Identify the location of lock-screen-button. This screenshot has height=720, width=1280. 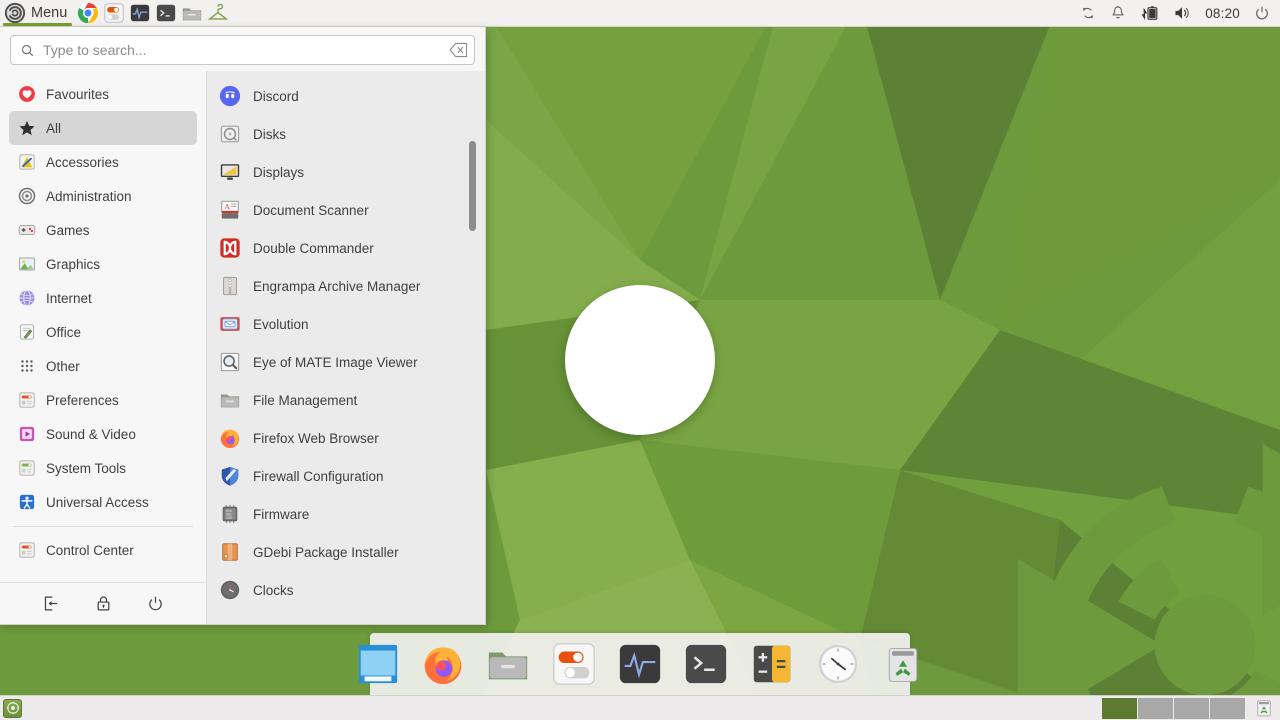
(103, 604).